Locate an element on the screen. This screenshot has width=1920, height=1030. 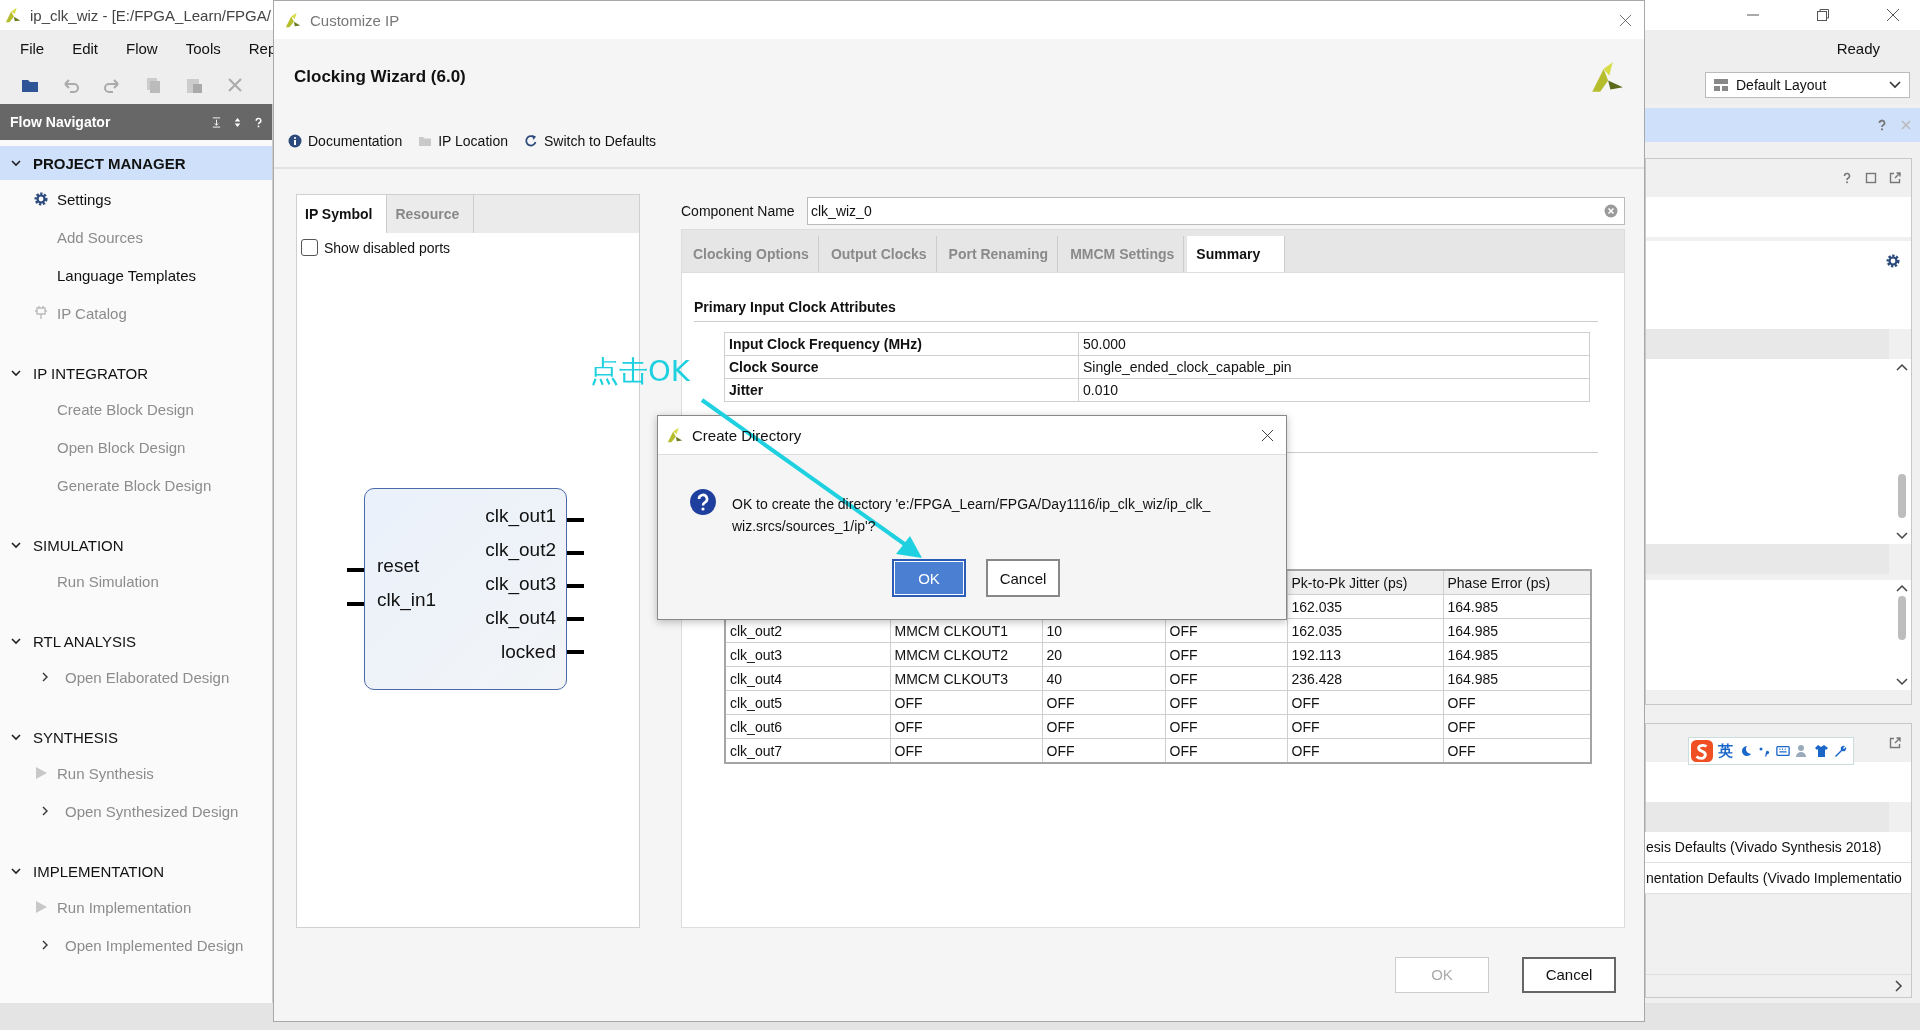
plug-icon is located at coordinates (41, 313).